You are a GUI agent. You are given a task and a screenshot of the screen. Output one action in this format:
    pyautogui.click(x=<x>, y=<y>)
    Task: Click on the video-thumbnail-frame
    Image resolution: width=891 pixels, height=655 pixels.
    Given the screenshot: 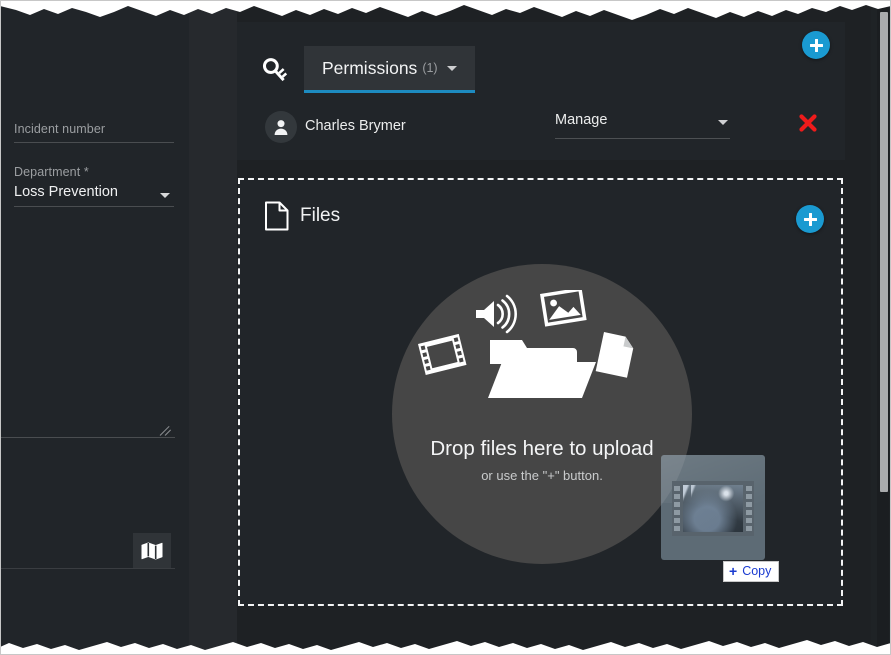 What is the action you would take?
    pyautogui.click(x=713, y=508)
    